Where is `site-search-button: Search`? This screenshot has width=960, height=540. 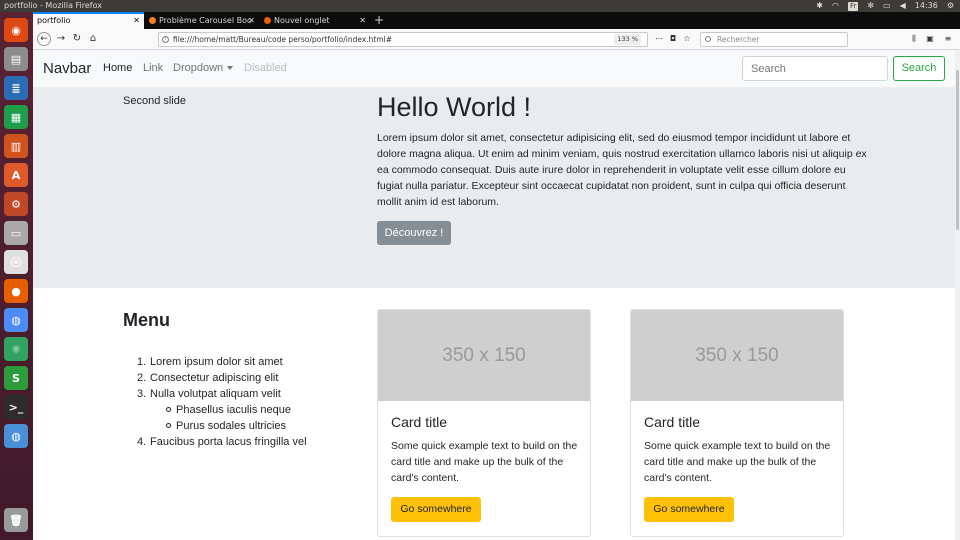 site-search-button: Search is located at coordinates (919, 68).